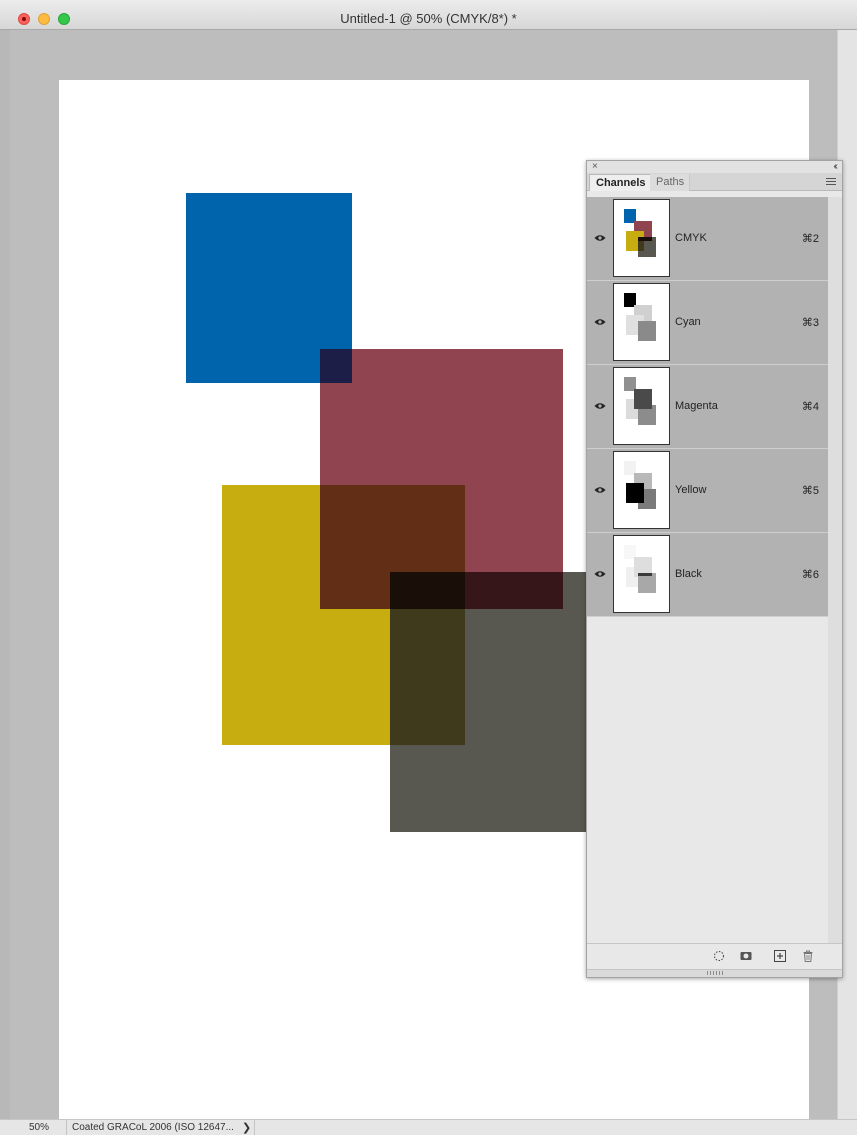  I want to click on panel-header: × ‹‹, so click(714, 167).